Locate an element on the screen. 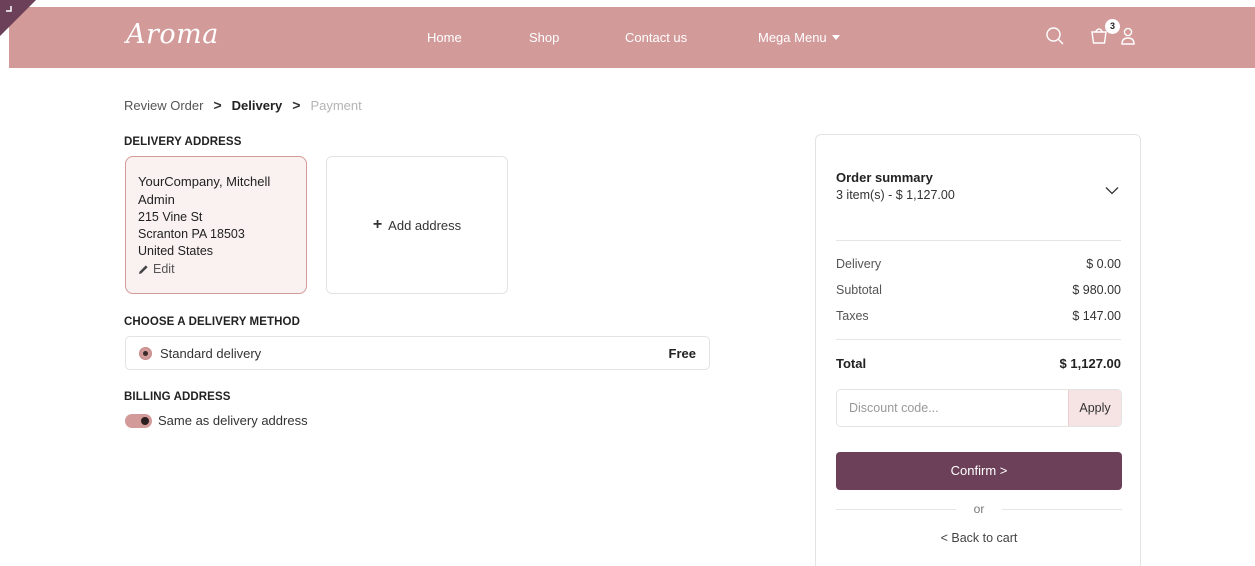  delivery-method-radio is located at coordinates (145, 353).